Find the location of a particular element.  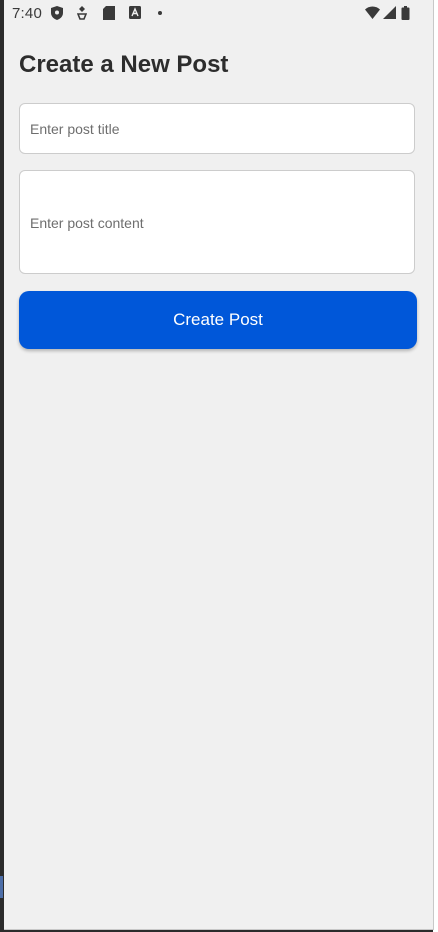

notification-icons is located at coordinates (110, 13).